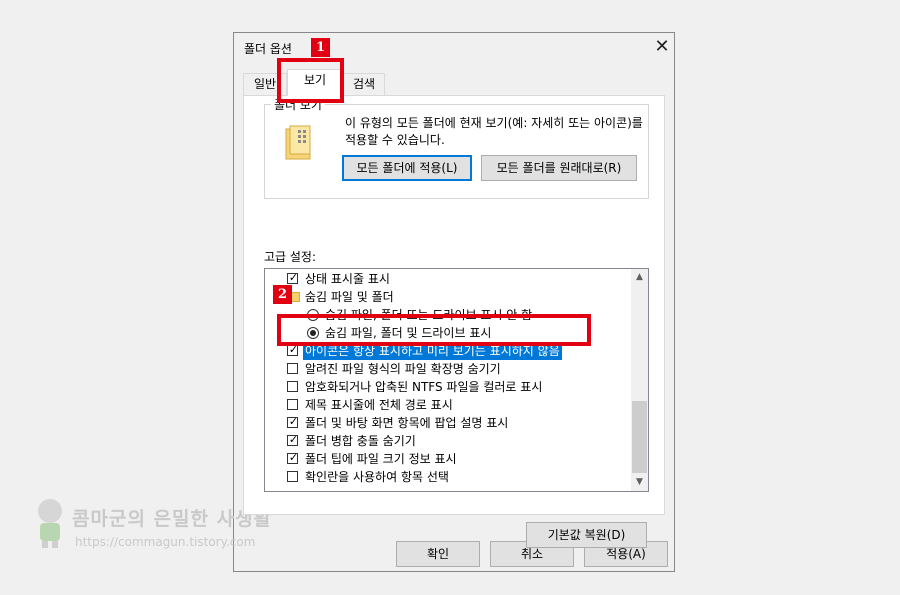 The image size is (900, 595). Describe the element at coordinates (457, 477) in the screenshot. I see `list-item: 확인란을 사용하여 항목 선택` at that location.